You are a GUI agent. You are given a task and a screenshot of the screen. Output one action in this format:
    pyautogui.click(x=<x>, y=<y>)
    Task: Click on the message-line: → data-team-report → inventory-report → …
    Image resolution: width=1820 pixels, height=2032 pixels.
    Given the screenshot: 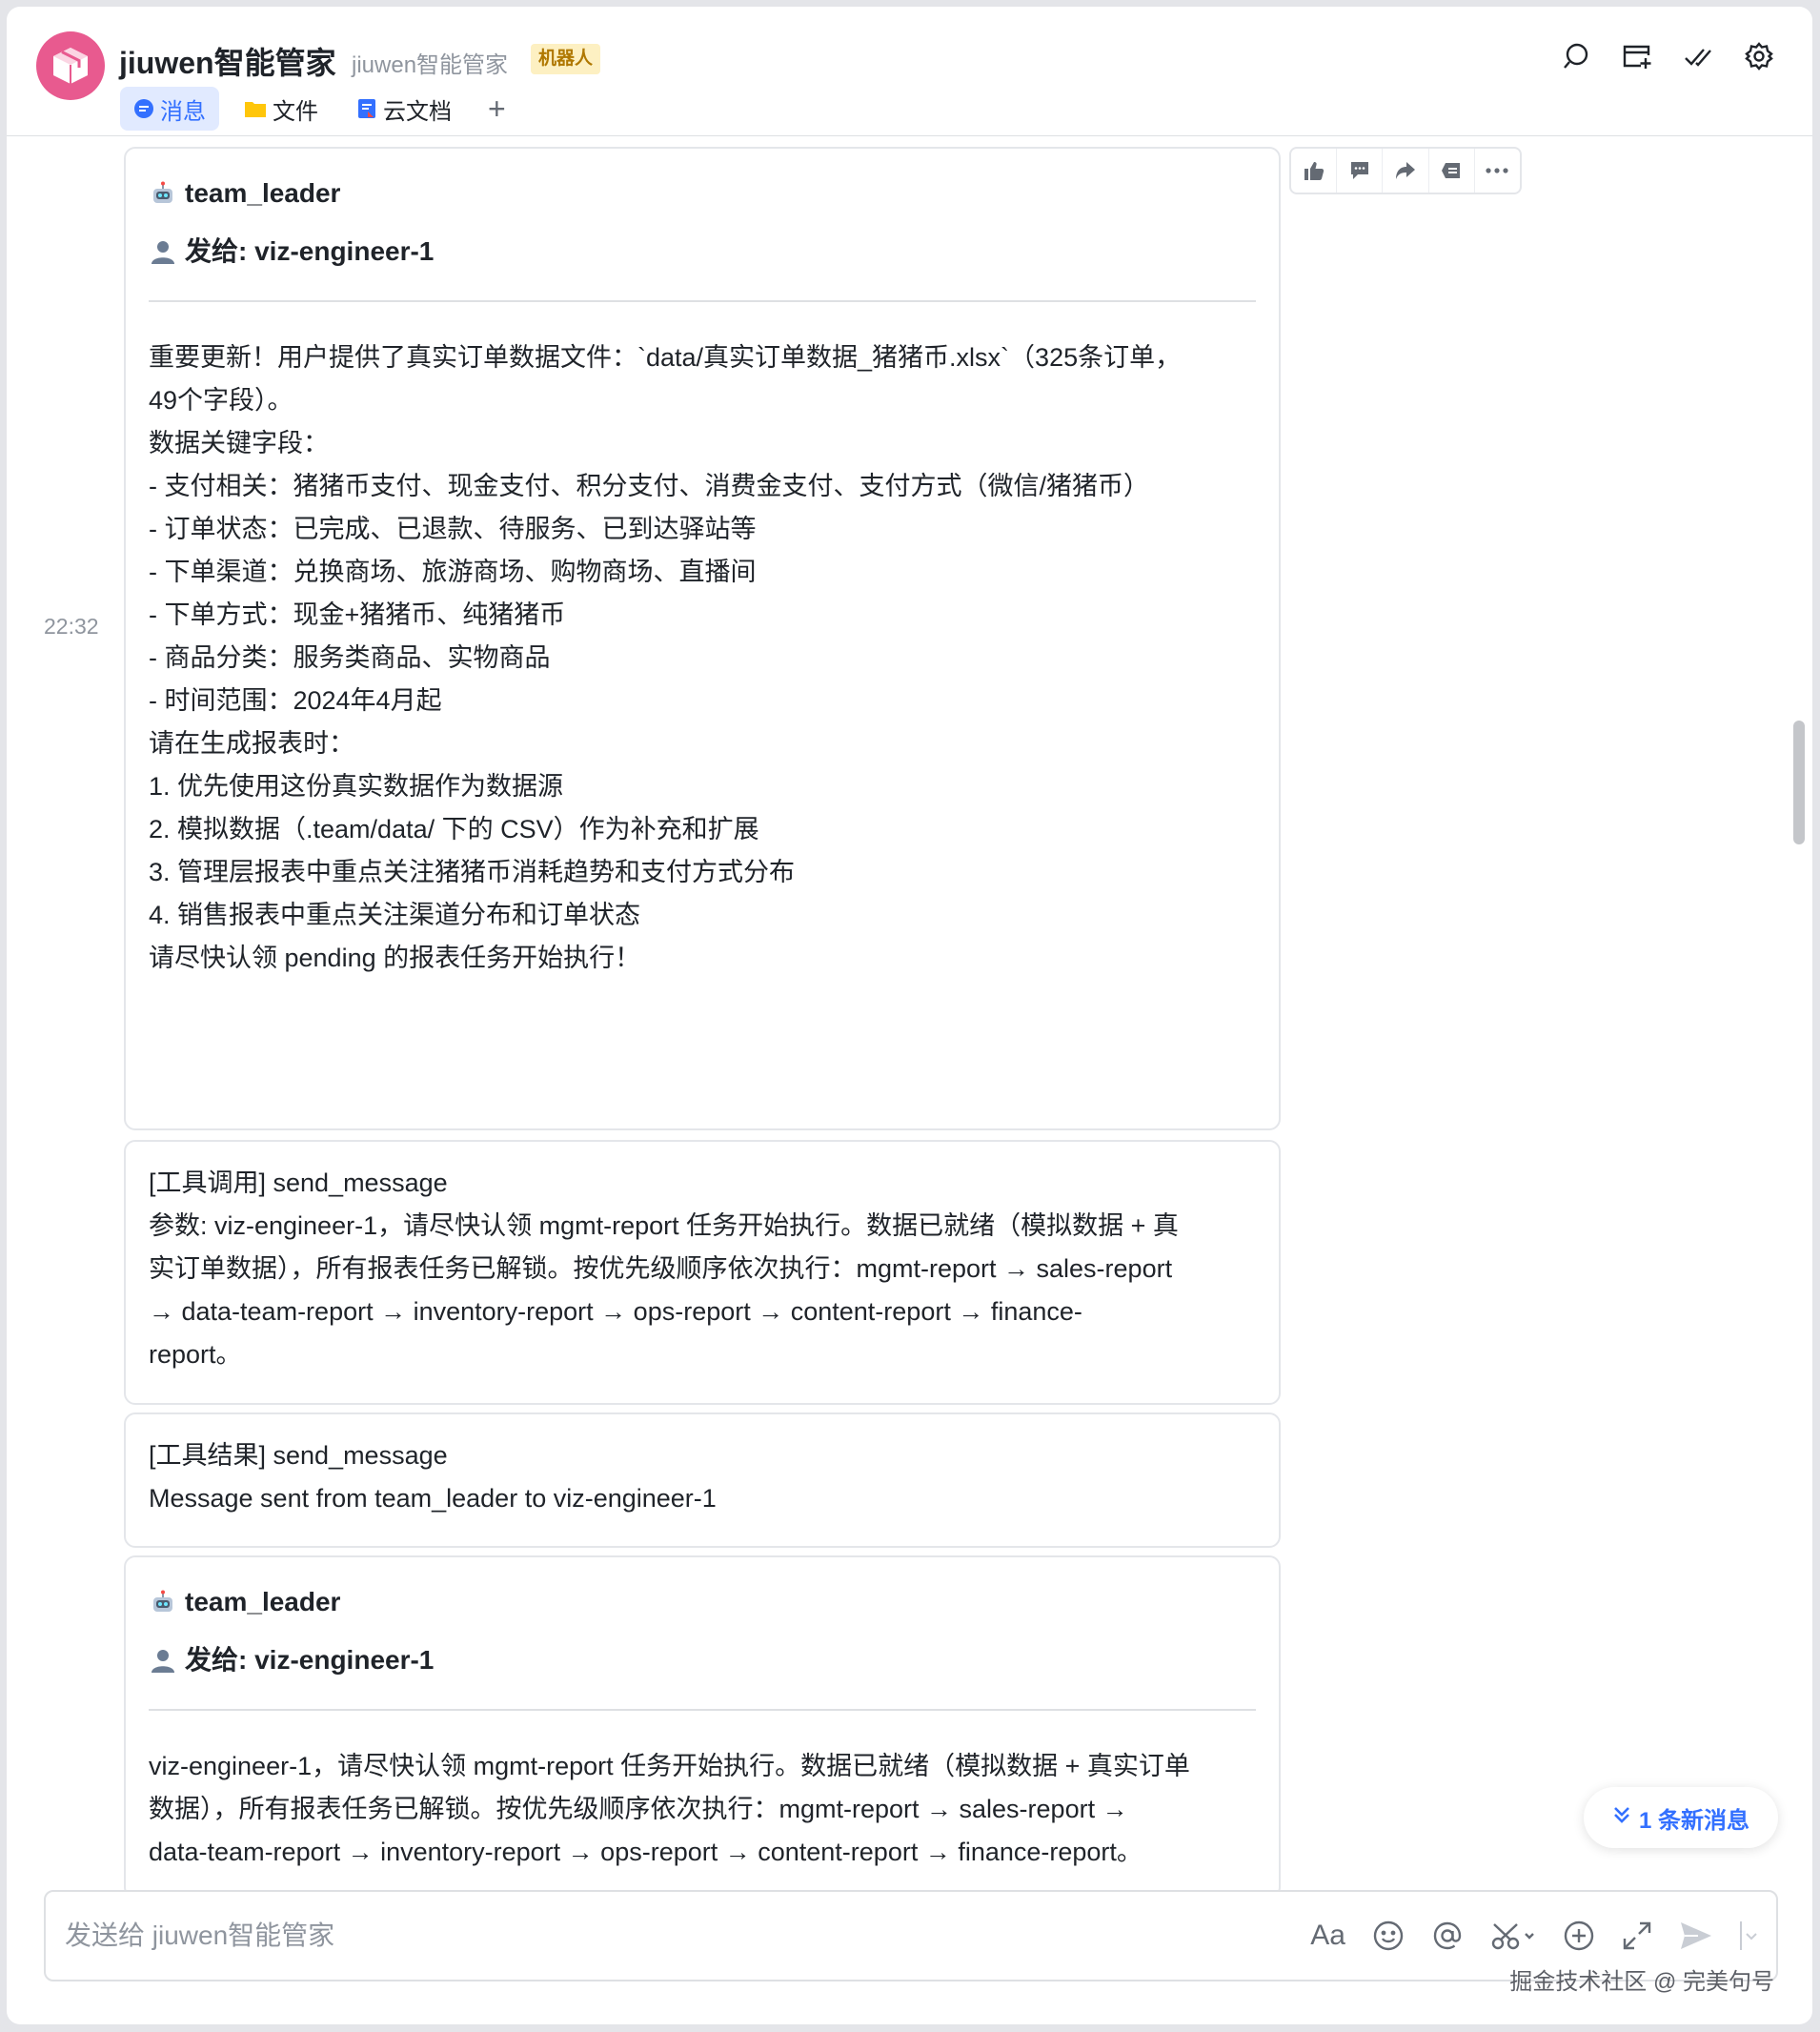 What is the action you would take?
    pyautogui.click(x=615, y=1311)
    